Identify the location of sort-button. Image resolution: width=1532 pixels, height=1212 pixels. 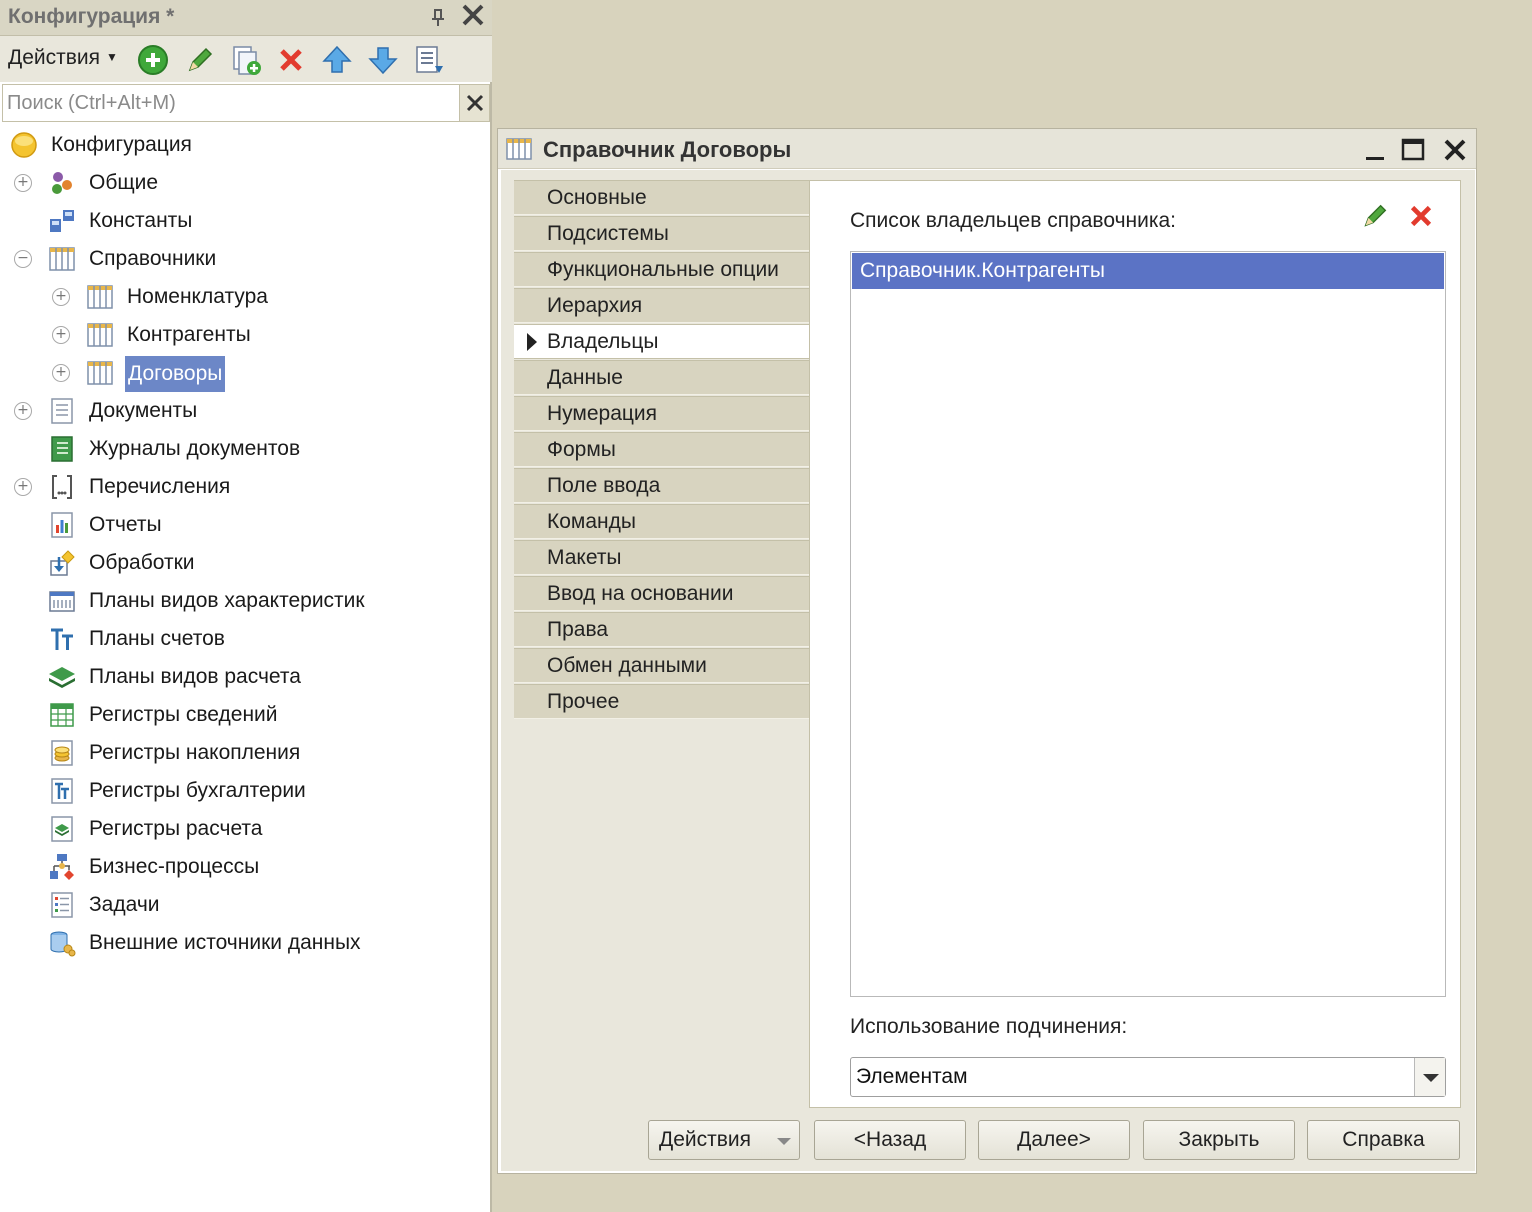
(429, 60).